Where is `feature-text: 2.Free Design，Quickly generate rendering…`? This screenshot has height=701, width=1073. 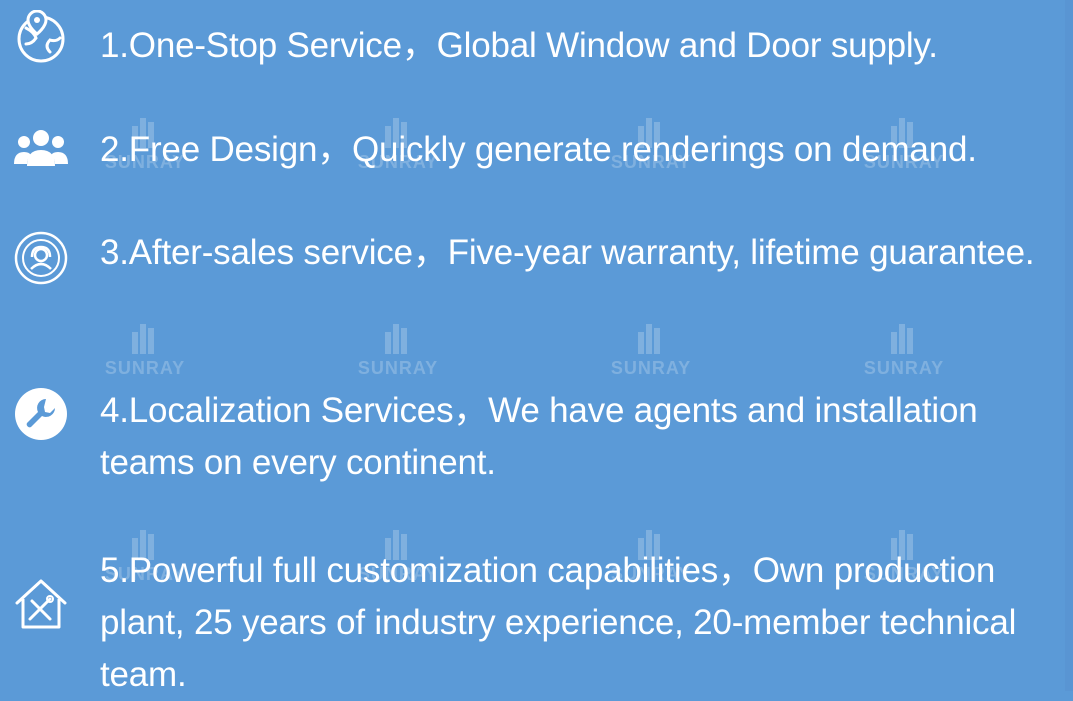
feature-text: 2.Free Design，Quickly generate rendering… is located at coordinates (538, 149).